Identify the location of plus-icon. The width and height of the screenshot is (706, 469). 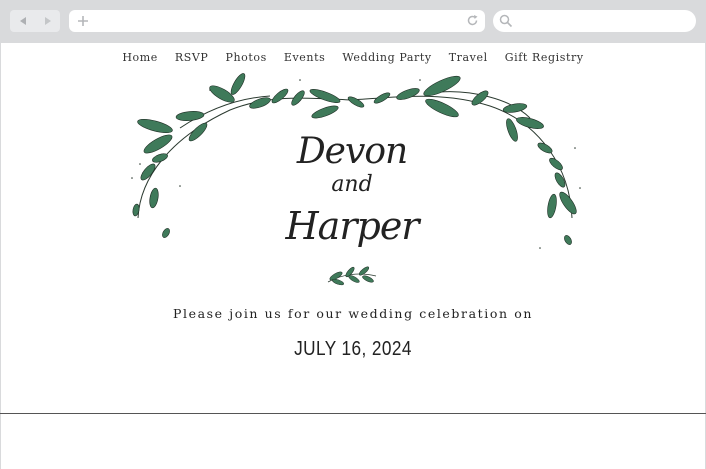
(83, 21).